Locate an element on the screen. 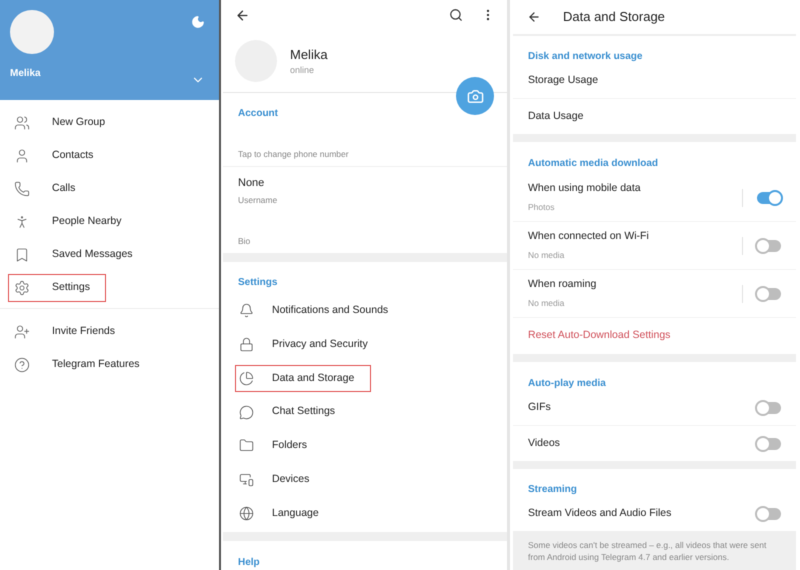 Image resolution: width=800 pixels, height=570 pixels. menu-item: Folders is located at coordinates (273, 446).